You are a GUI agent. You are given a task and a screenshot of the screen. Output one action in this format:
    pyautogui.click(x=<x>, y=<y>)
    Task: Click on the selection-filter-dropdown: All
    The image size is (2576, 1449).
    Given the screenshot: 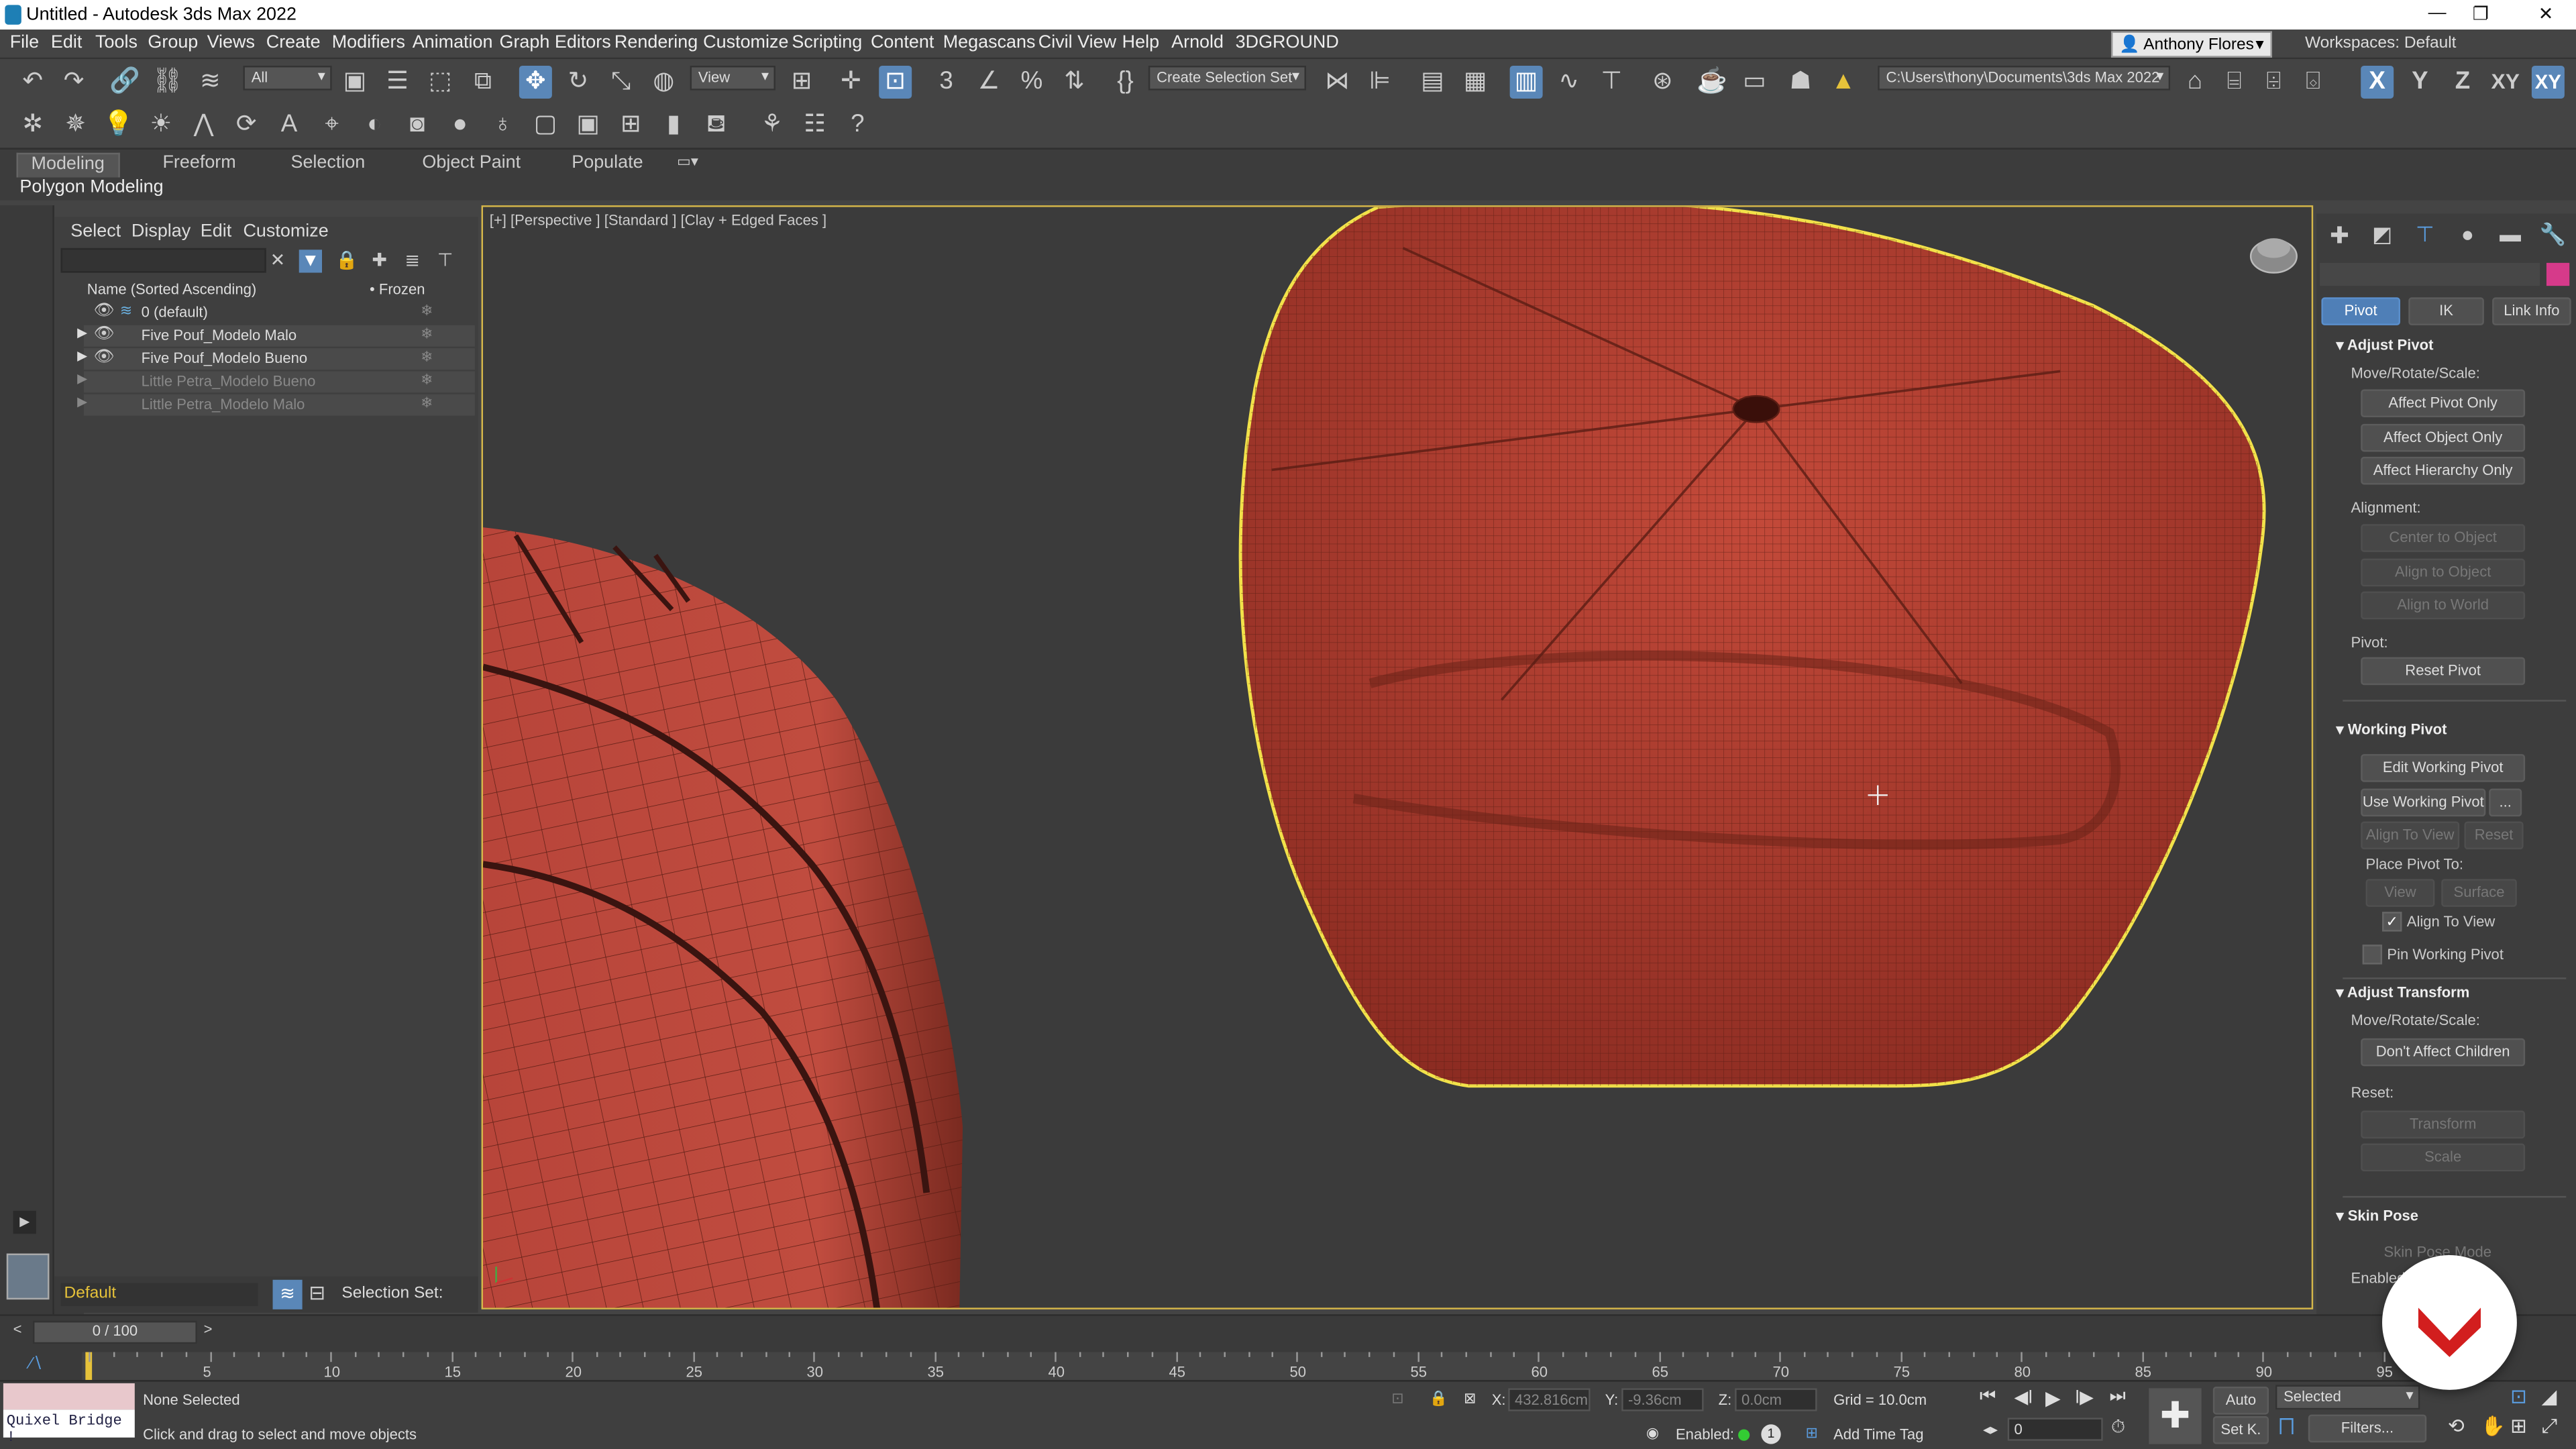 What is the action you would take?
    pyautogui.click(x=287, y=78)
    